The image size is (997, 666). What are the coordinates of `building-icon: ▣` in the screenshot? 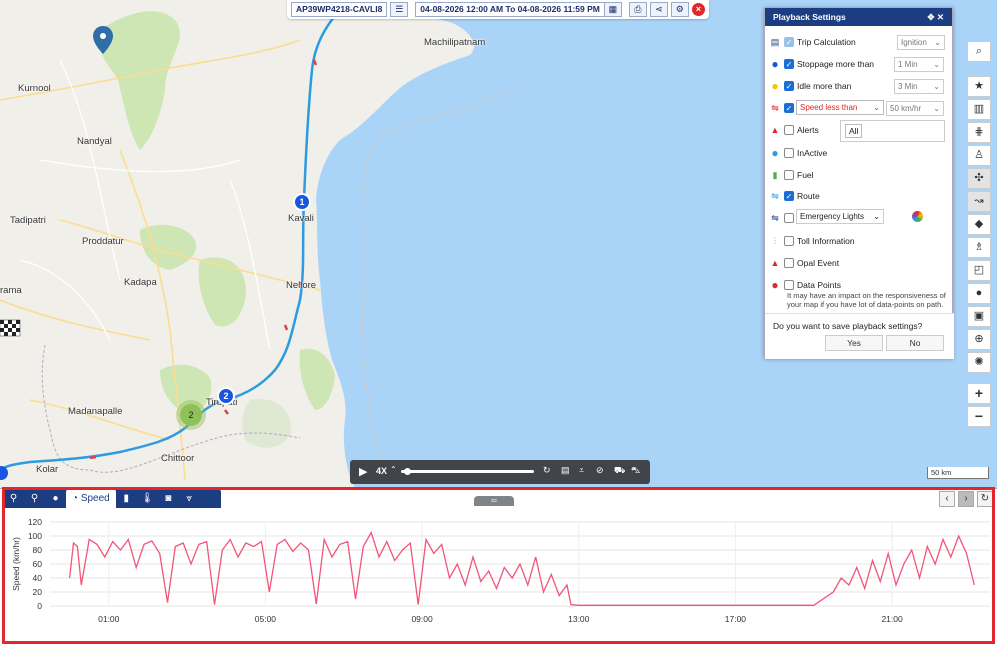 It's located at (979, 316).